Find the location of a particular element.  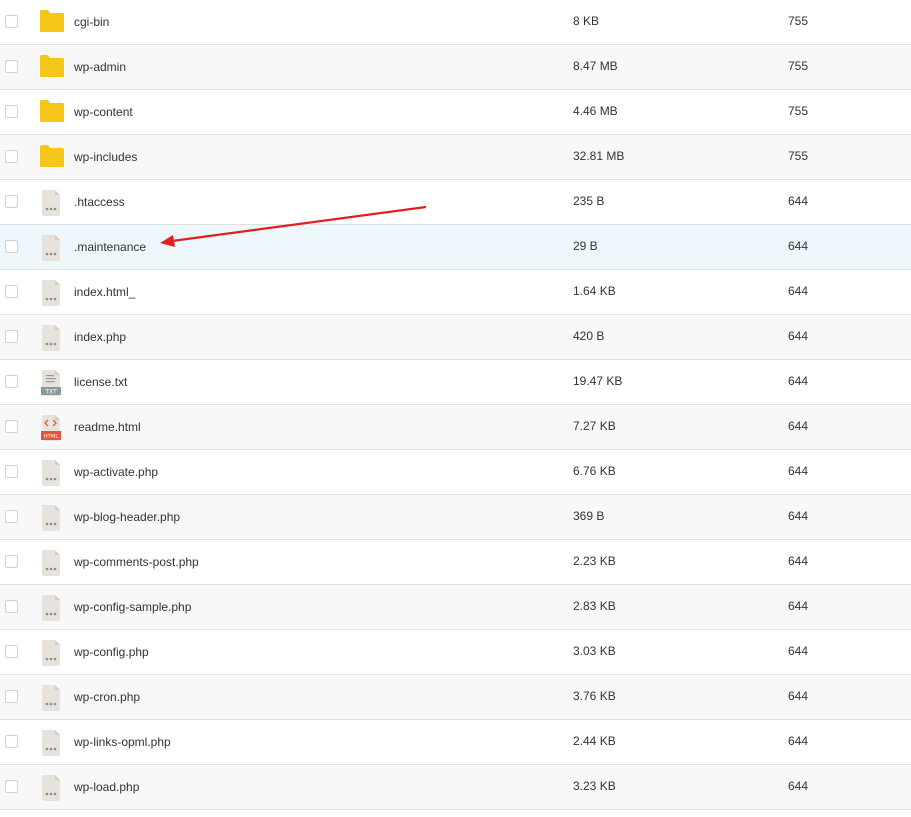

file-name: .maintenance is located at coordinates (110, 247).